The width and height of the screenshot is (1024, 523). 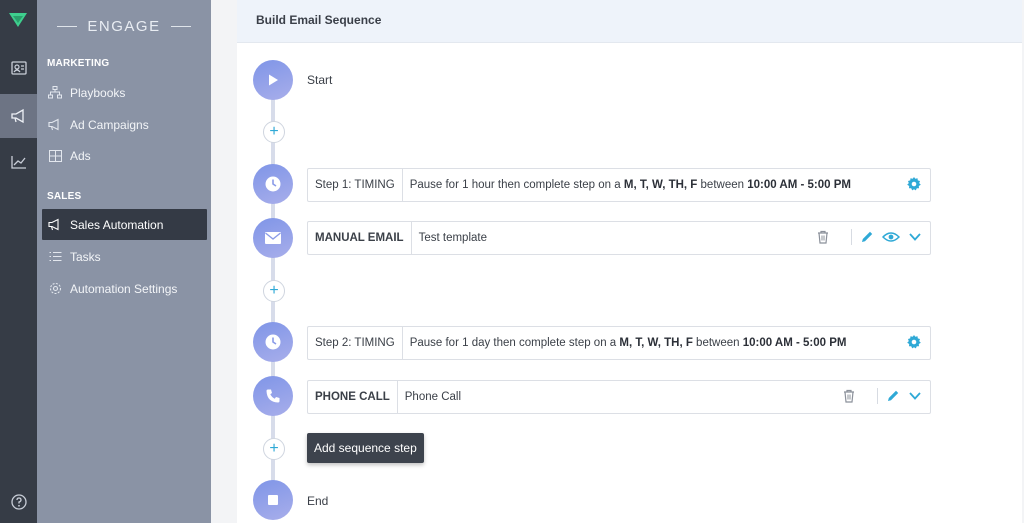 I want to click on email-node, so click(x=273, y=238).